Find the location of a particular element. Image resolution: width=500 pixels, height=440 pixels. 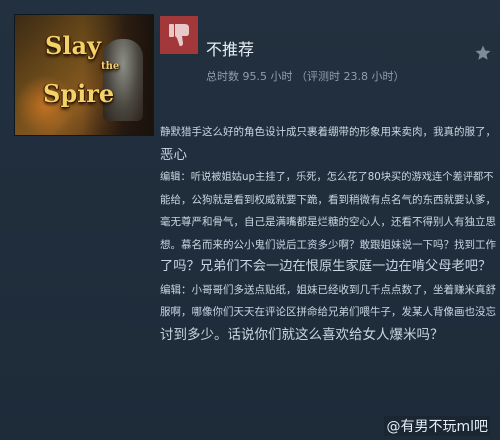

star-icon is located at coordinates (483, 53).